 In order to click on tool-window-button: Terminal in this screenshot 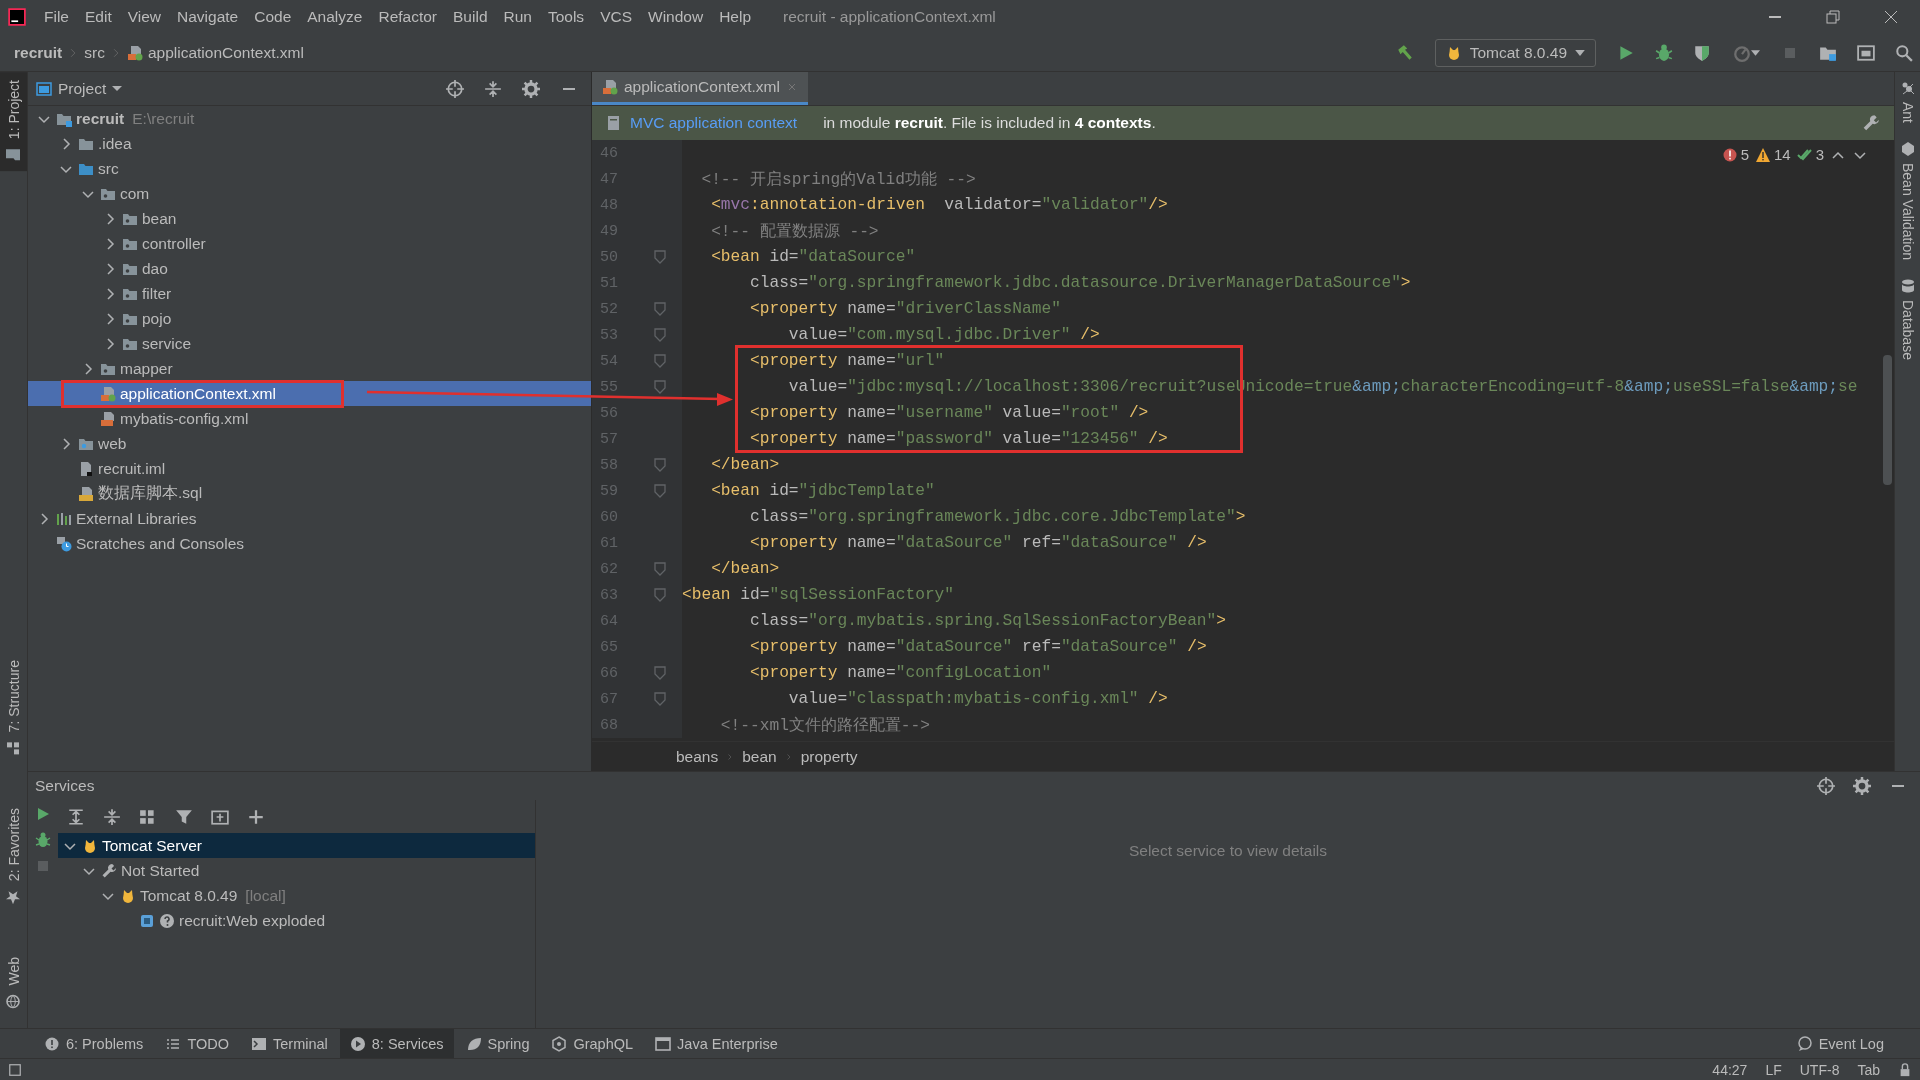, I will do `click(289, 1043)`.